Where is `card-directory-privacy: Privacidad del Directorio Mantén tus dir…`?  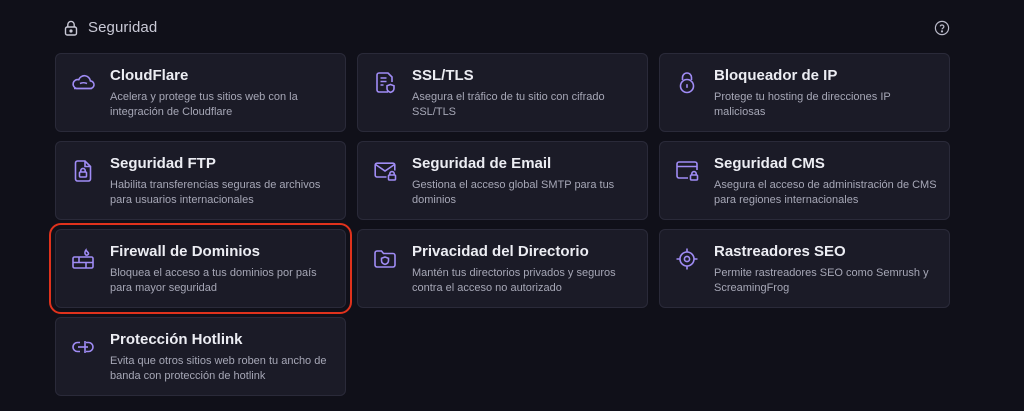 card-directory-privacy: Privacidad del Directorio Mantén tus dir… is located at coordinates (502, 268).